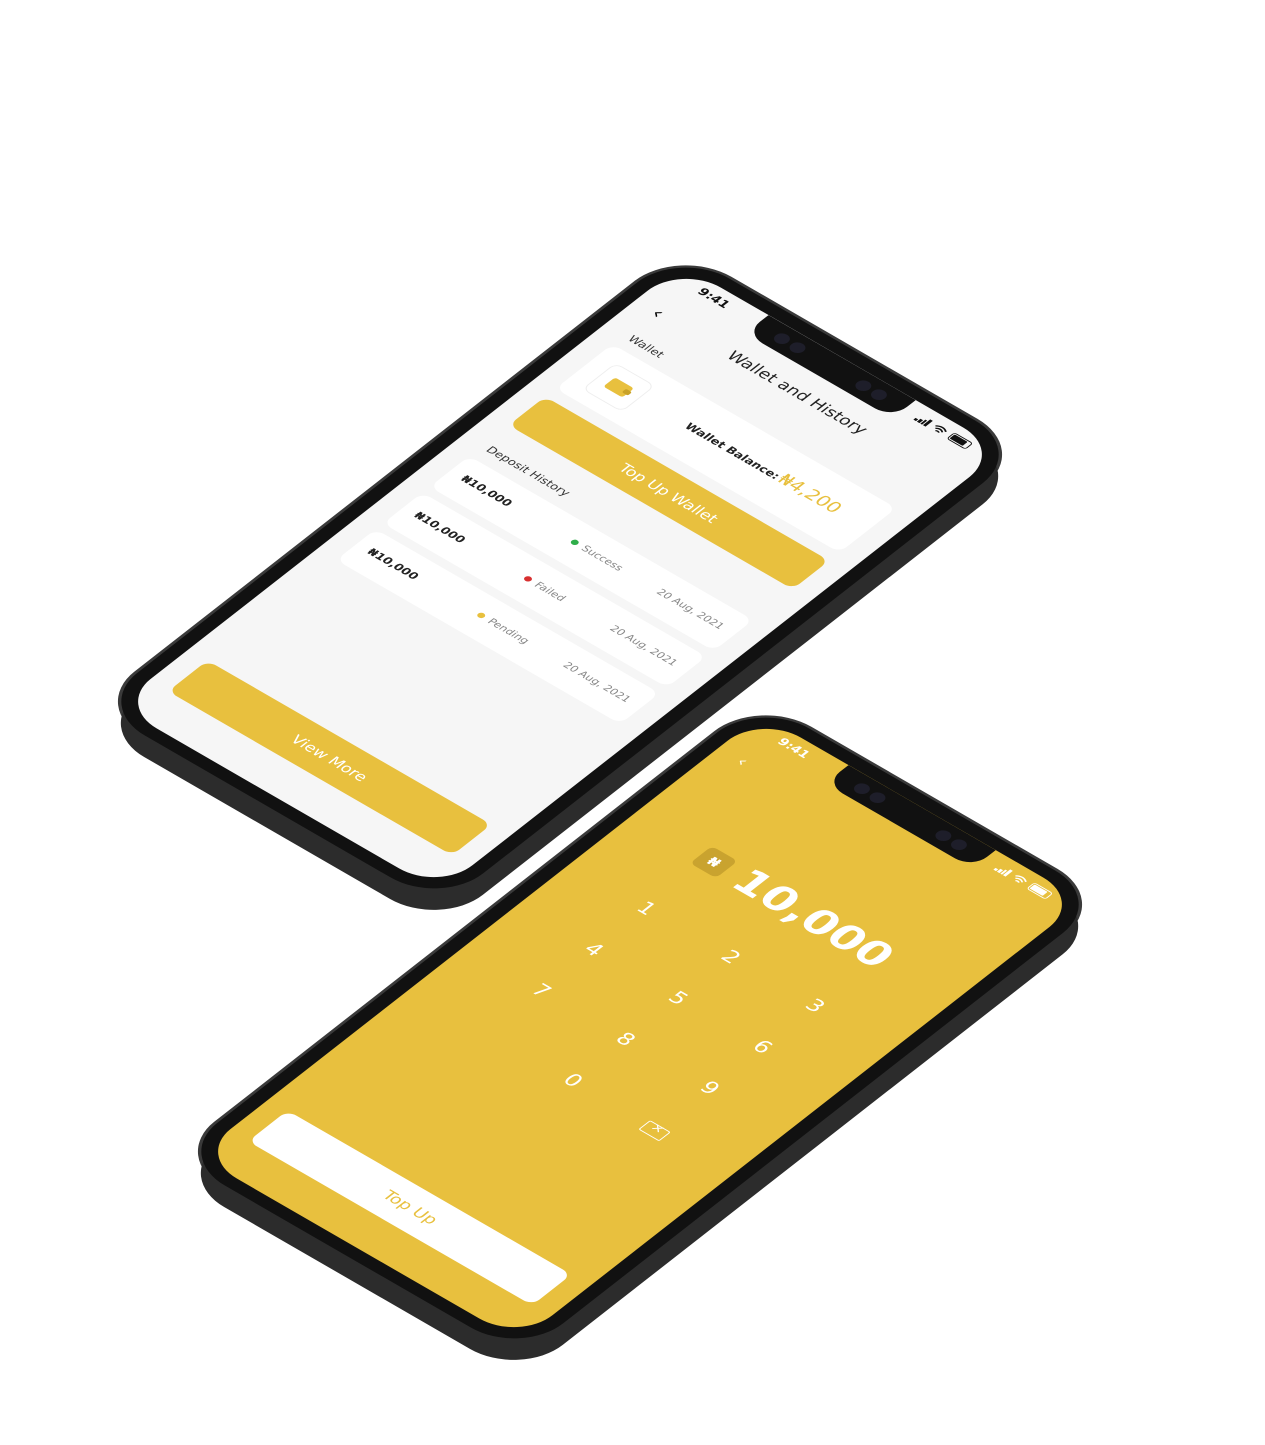 The width and height of the screenshot is (1265, 1445). Describe the element at coordinates (813, 1008) in the screenshot. I see `key-3: 3` at that location.